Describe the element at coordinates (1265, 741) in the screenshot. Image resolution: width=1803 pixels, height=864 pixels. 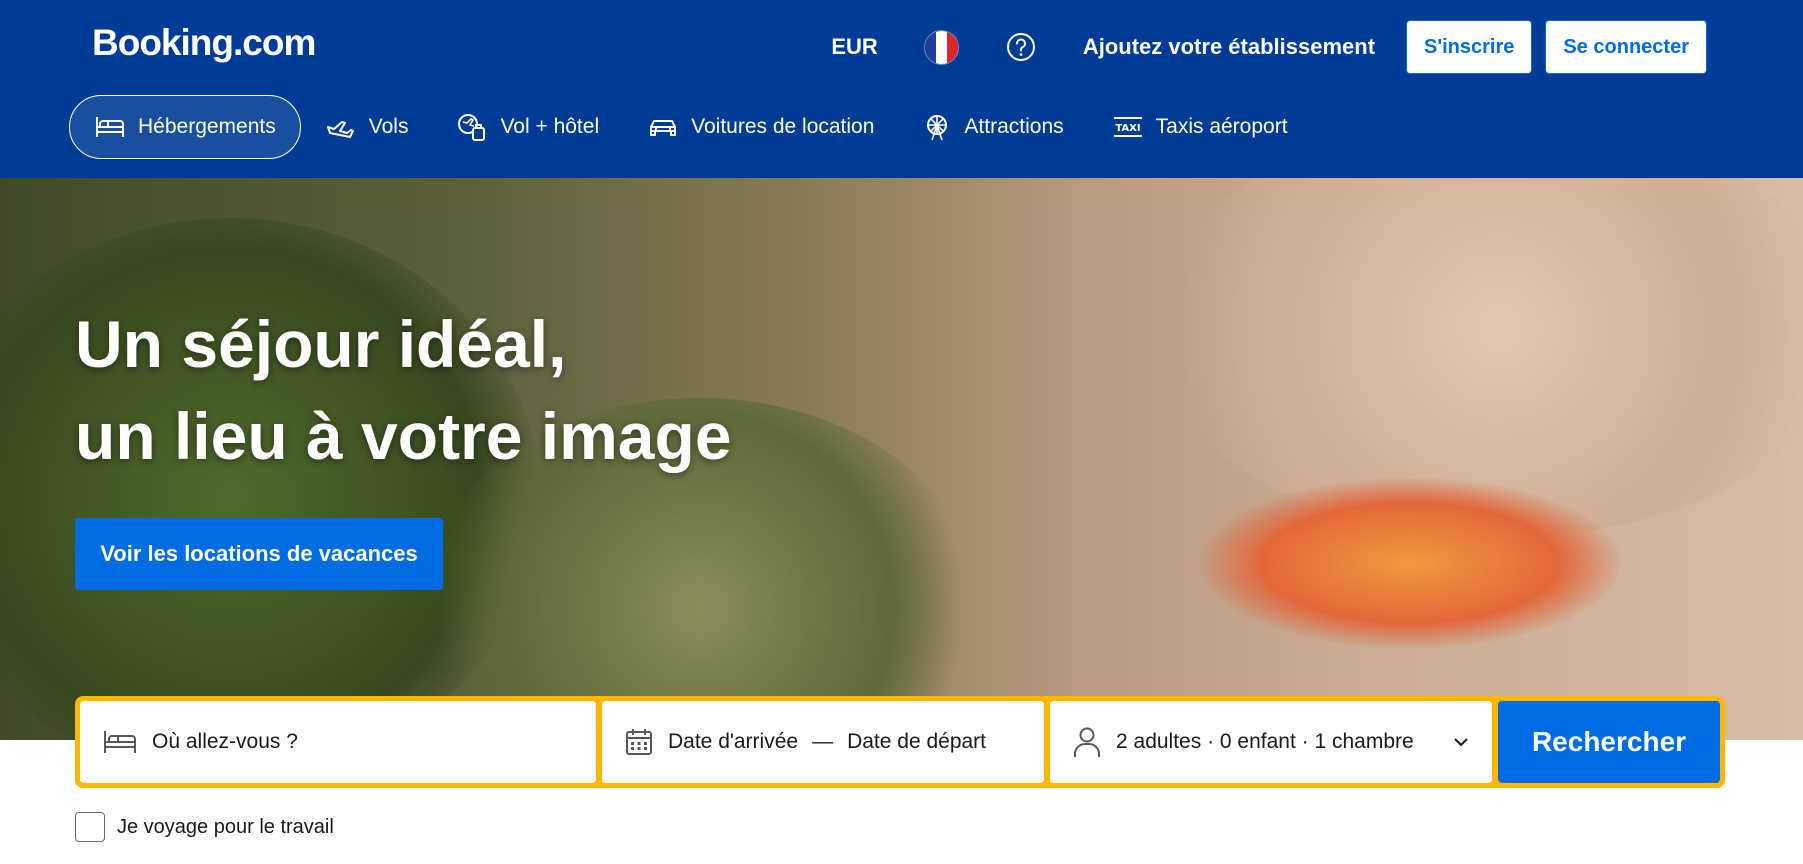
I see `occupancy-value: 2 adultes · 0 enfant · 1 chambre` at that location.